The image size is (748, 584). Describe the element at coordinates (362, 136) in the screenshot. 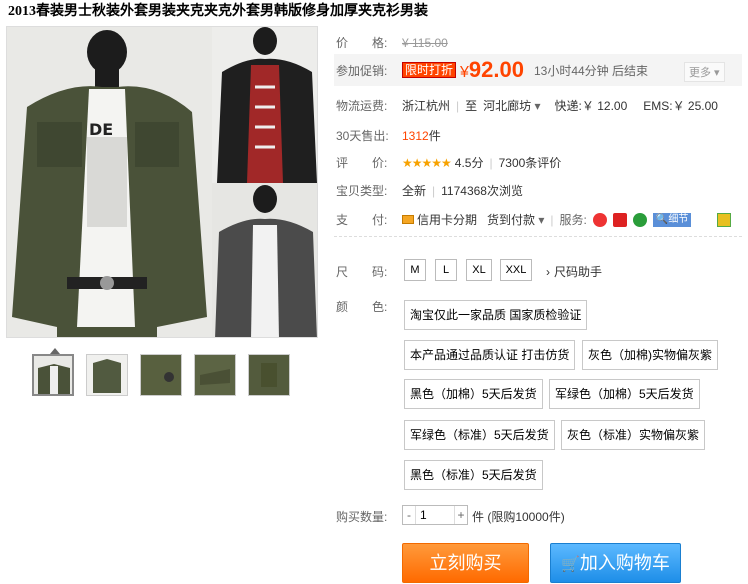

I see `sales-label: 30天售出:` at that location.